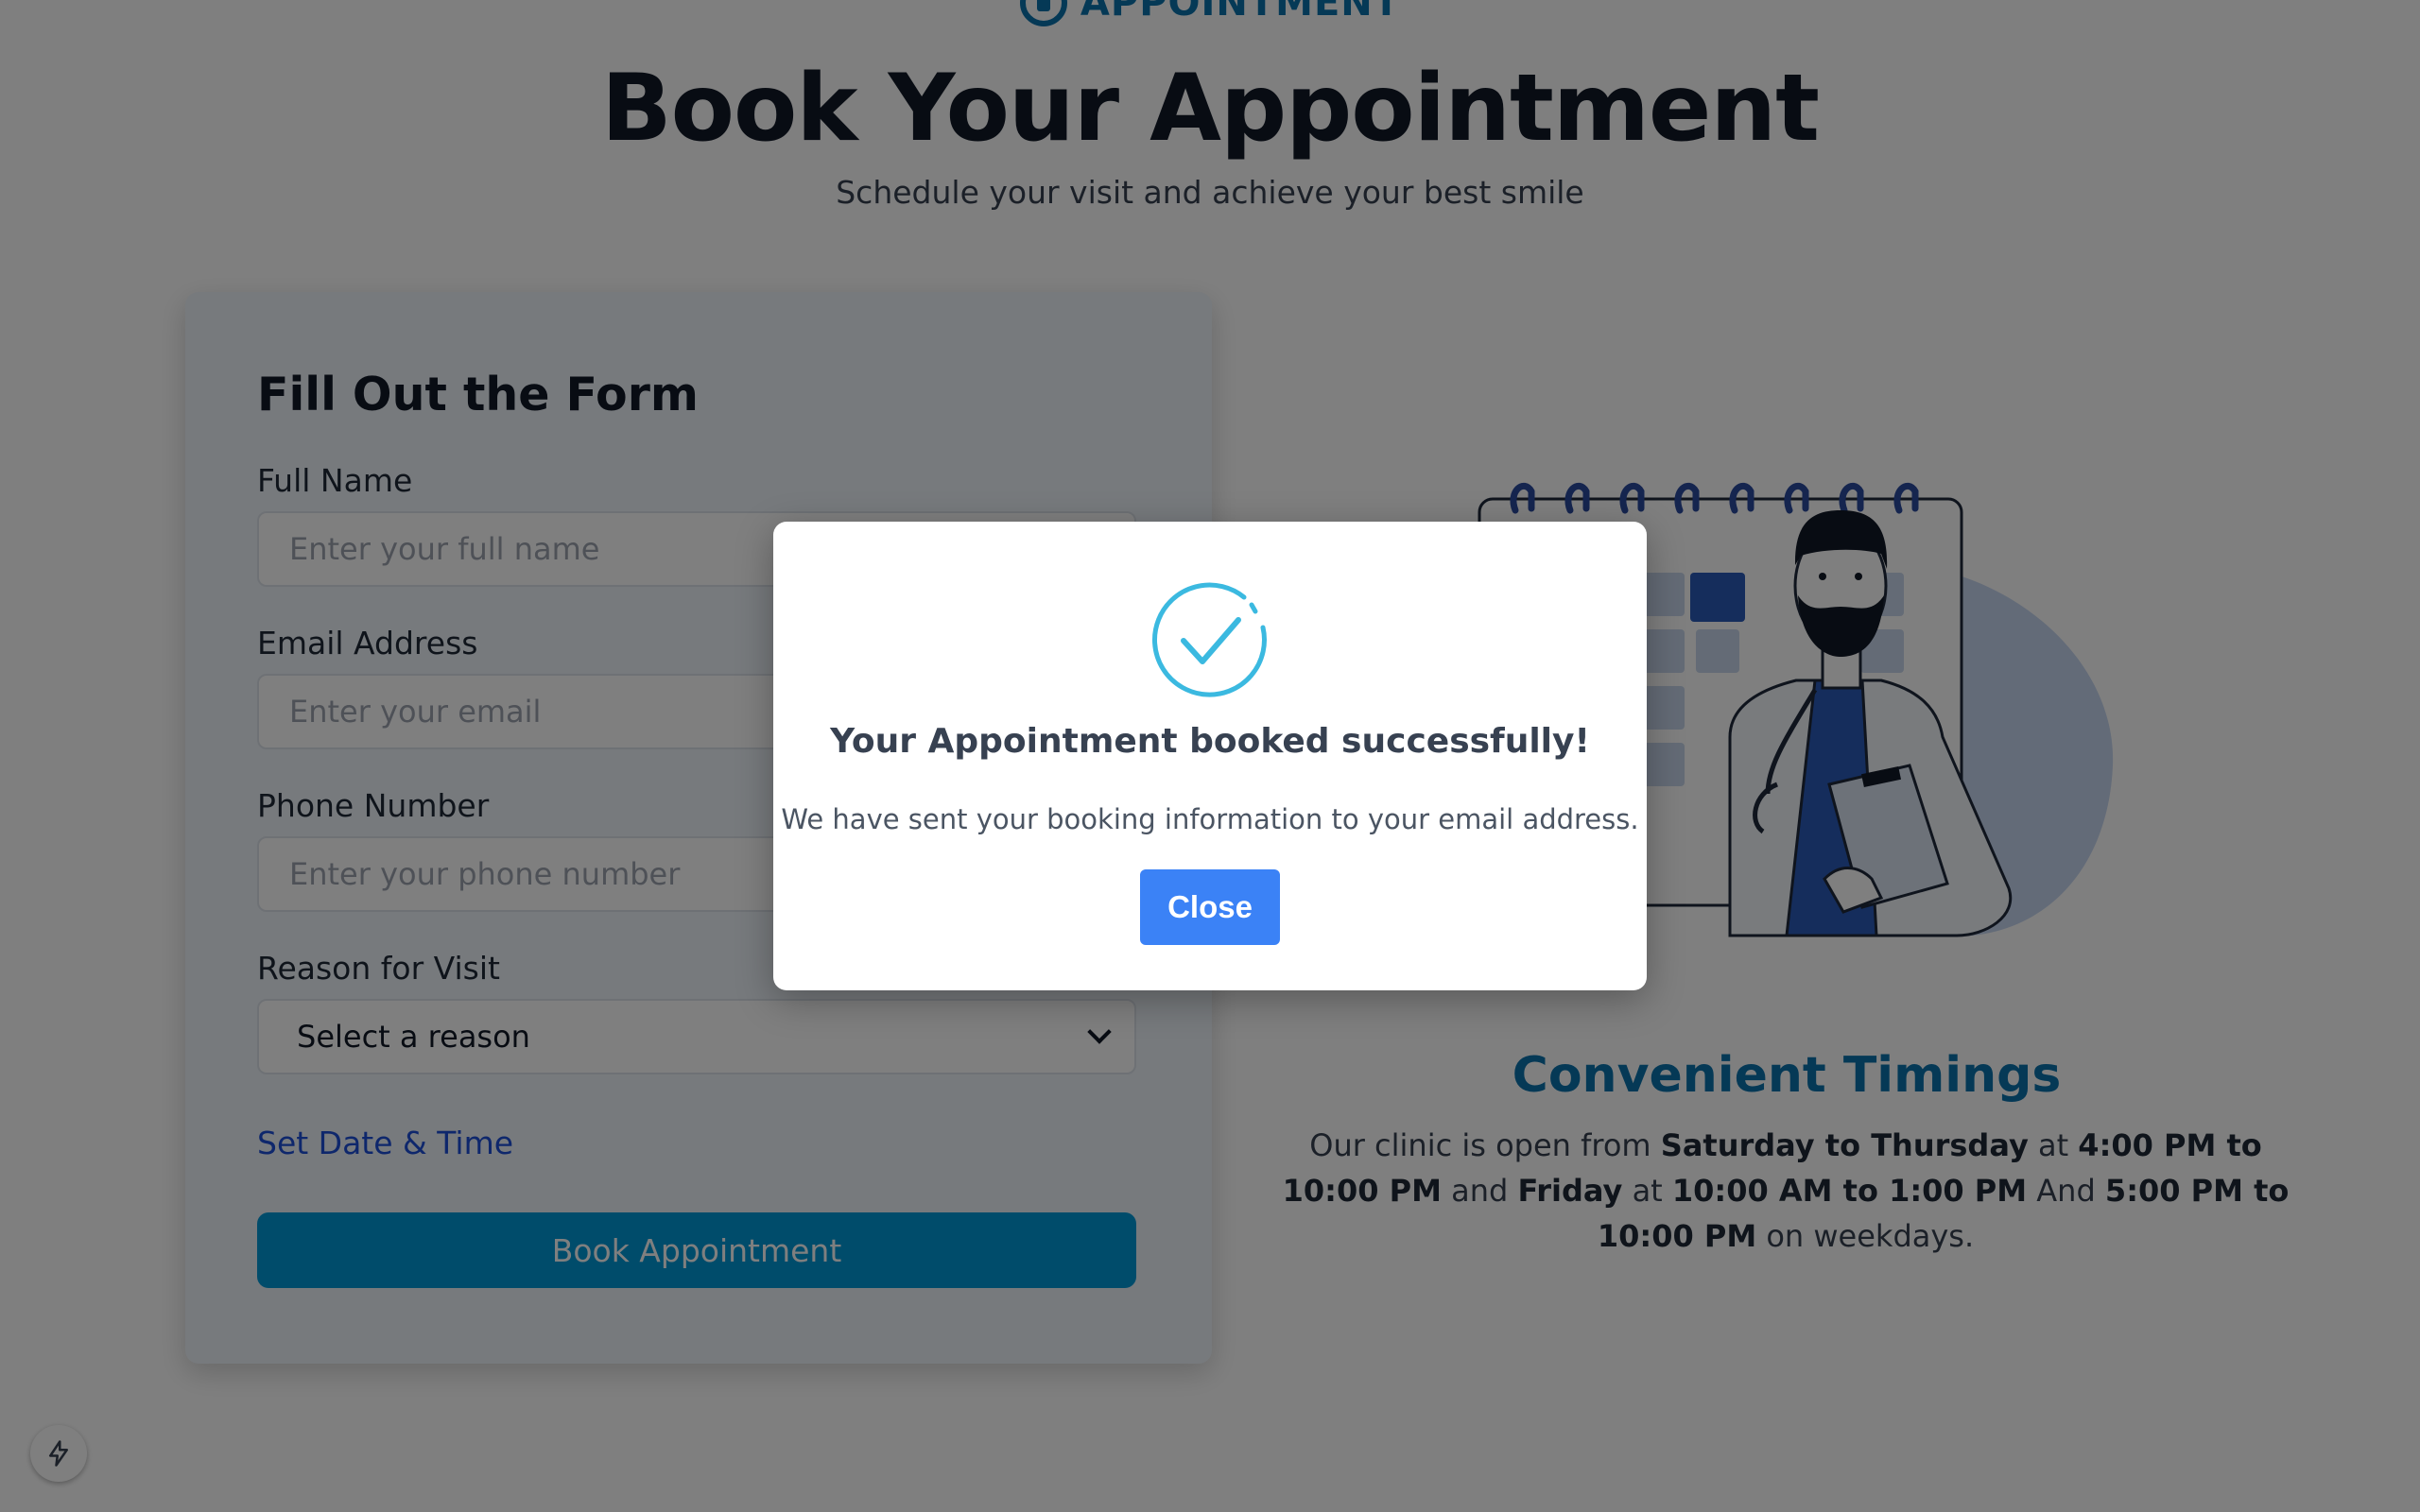 This screenshot has height=1512, width=2420. Describe the element at coordinates (1210, 907) in the screenshot. I see `close-button: Close` at that location.